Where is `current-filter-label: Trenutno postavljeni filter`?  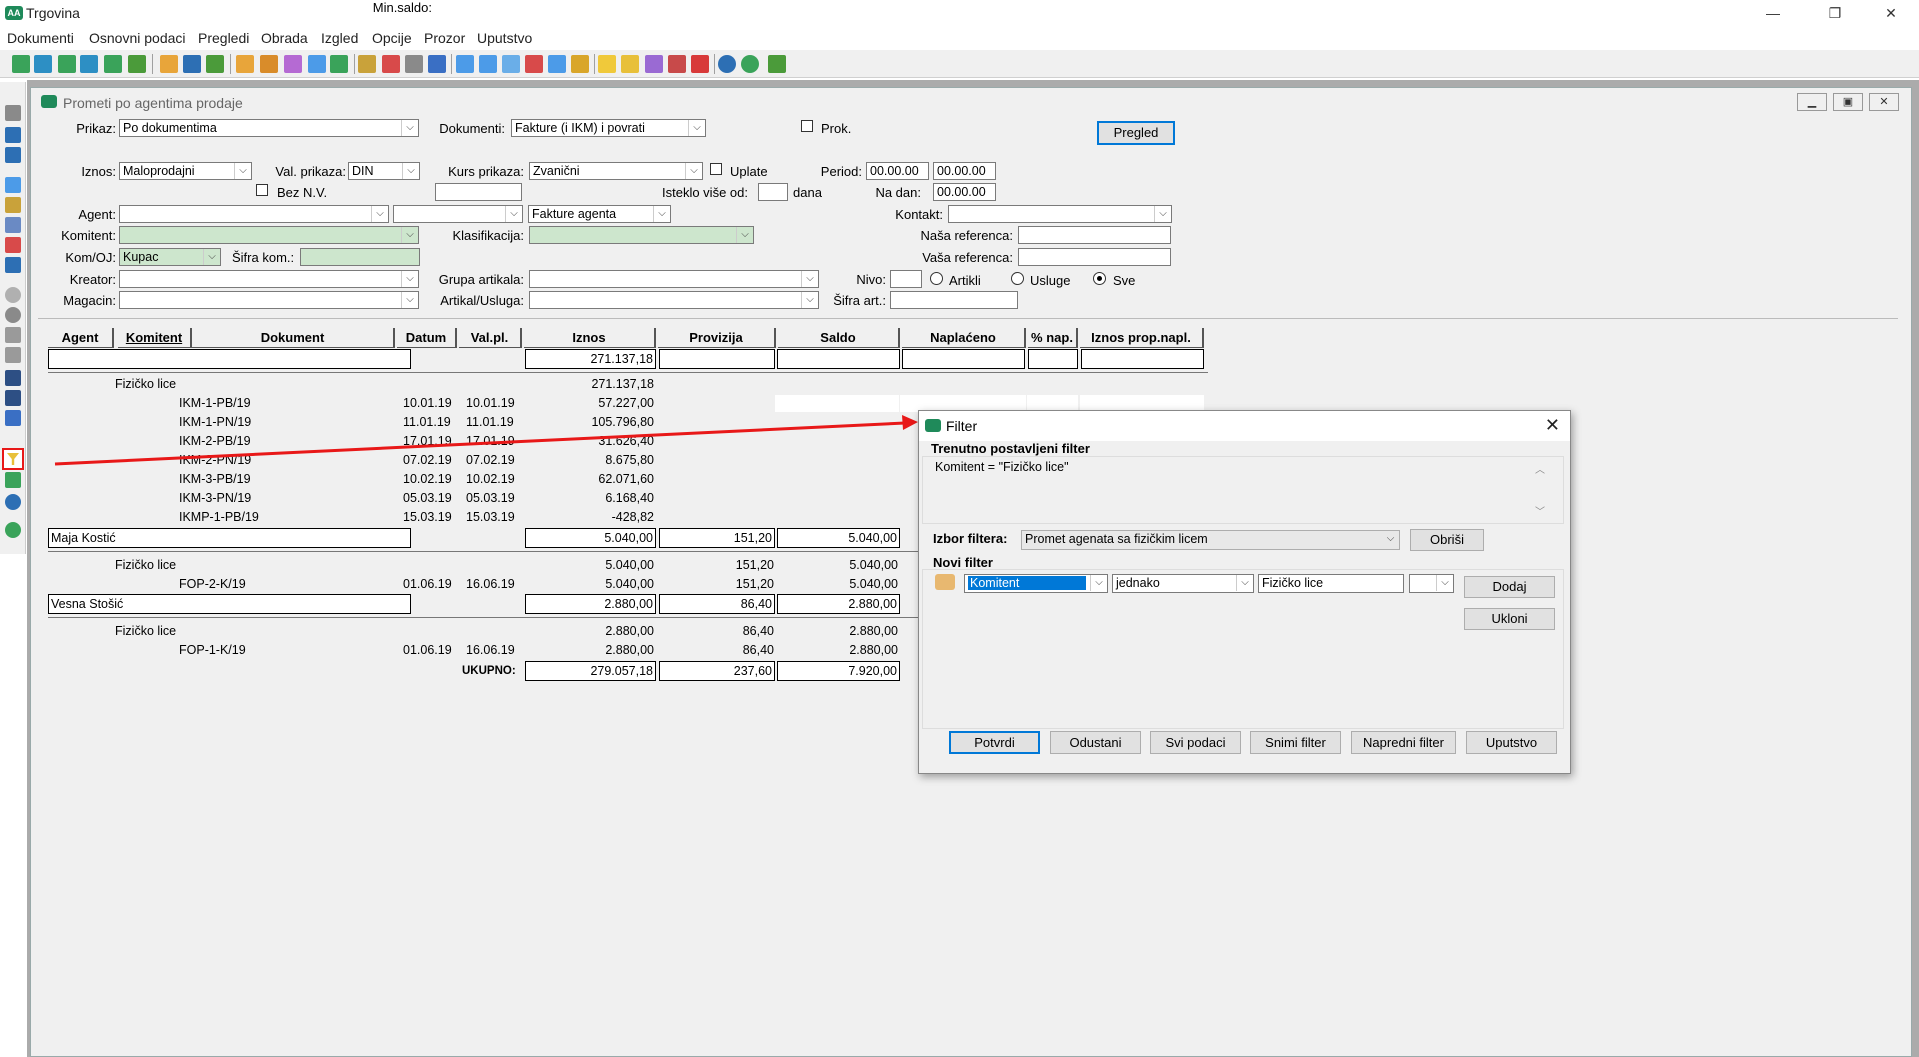 current-filter-label: Trenutno postavljeni filter is located at coordinates (1010, 448).